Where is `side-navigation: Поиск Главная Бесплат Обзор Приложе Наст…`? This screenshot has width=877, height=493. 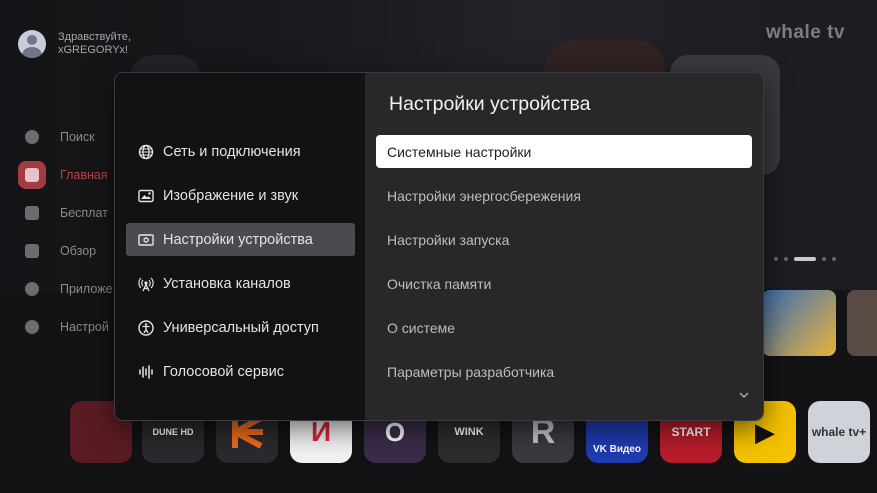 side-navigation: Поиск Главная Бесплат Обзор Приложе Наст… is located at coordinates (65, 232).